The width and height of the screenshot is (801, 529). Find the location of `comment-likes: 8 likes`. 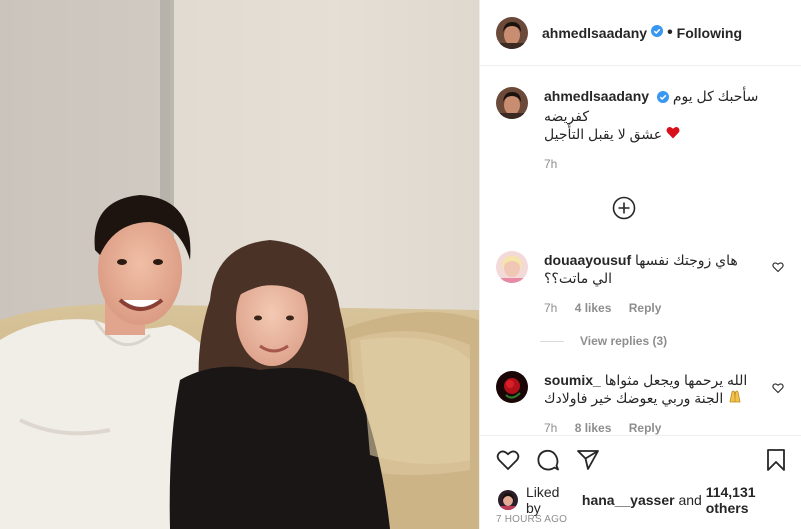

comment-likes: 8 likes is located at coordinates (593, 428).